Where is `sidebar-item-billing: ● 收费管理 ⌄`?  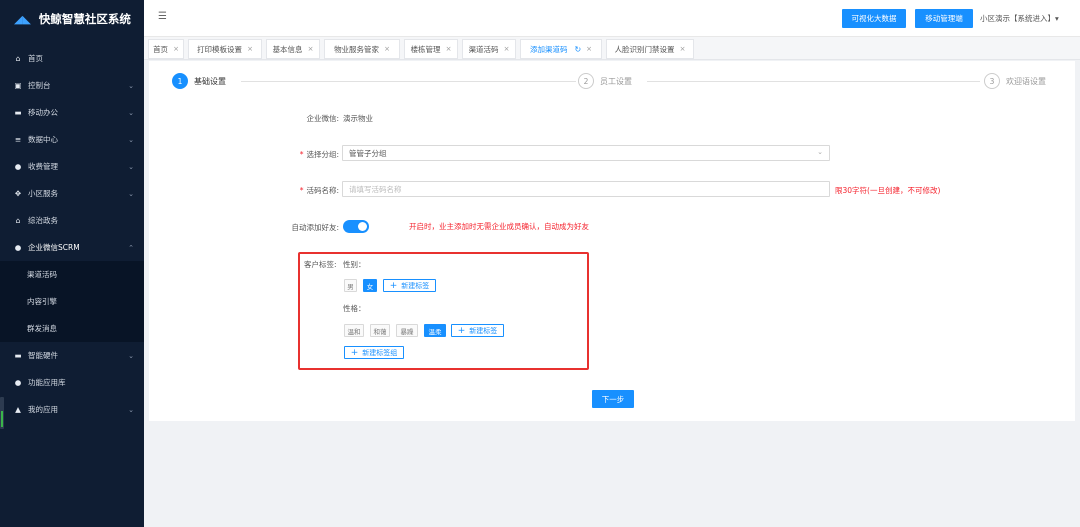
sidebar-item-billing: ● 收费管理 ⌄ is located at coordinates (72, 166).